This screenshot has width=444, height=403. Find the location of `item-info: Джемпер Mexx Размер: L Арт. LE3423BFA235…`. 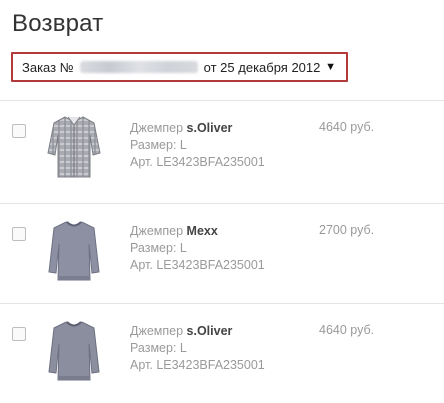

item-info: Джемпер Mexx Размер: L Арт. LE3423BFA235… is located at coordinates (197, 248).